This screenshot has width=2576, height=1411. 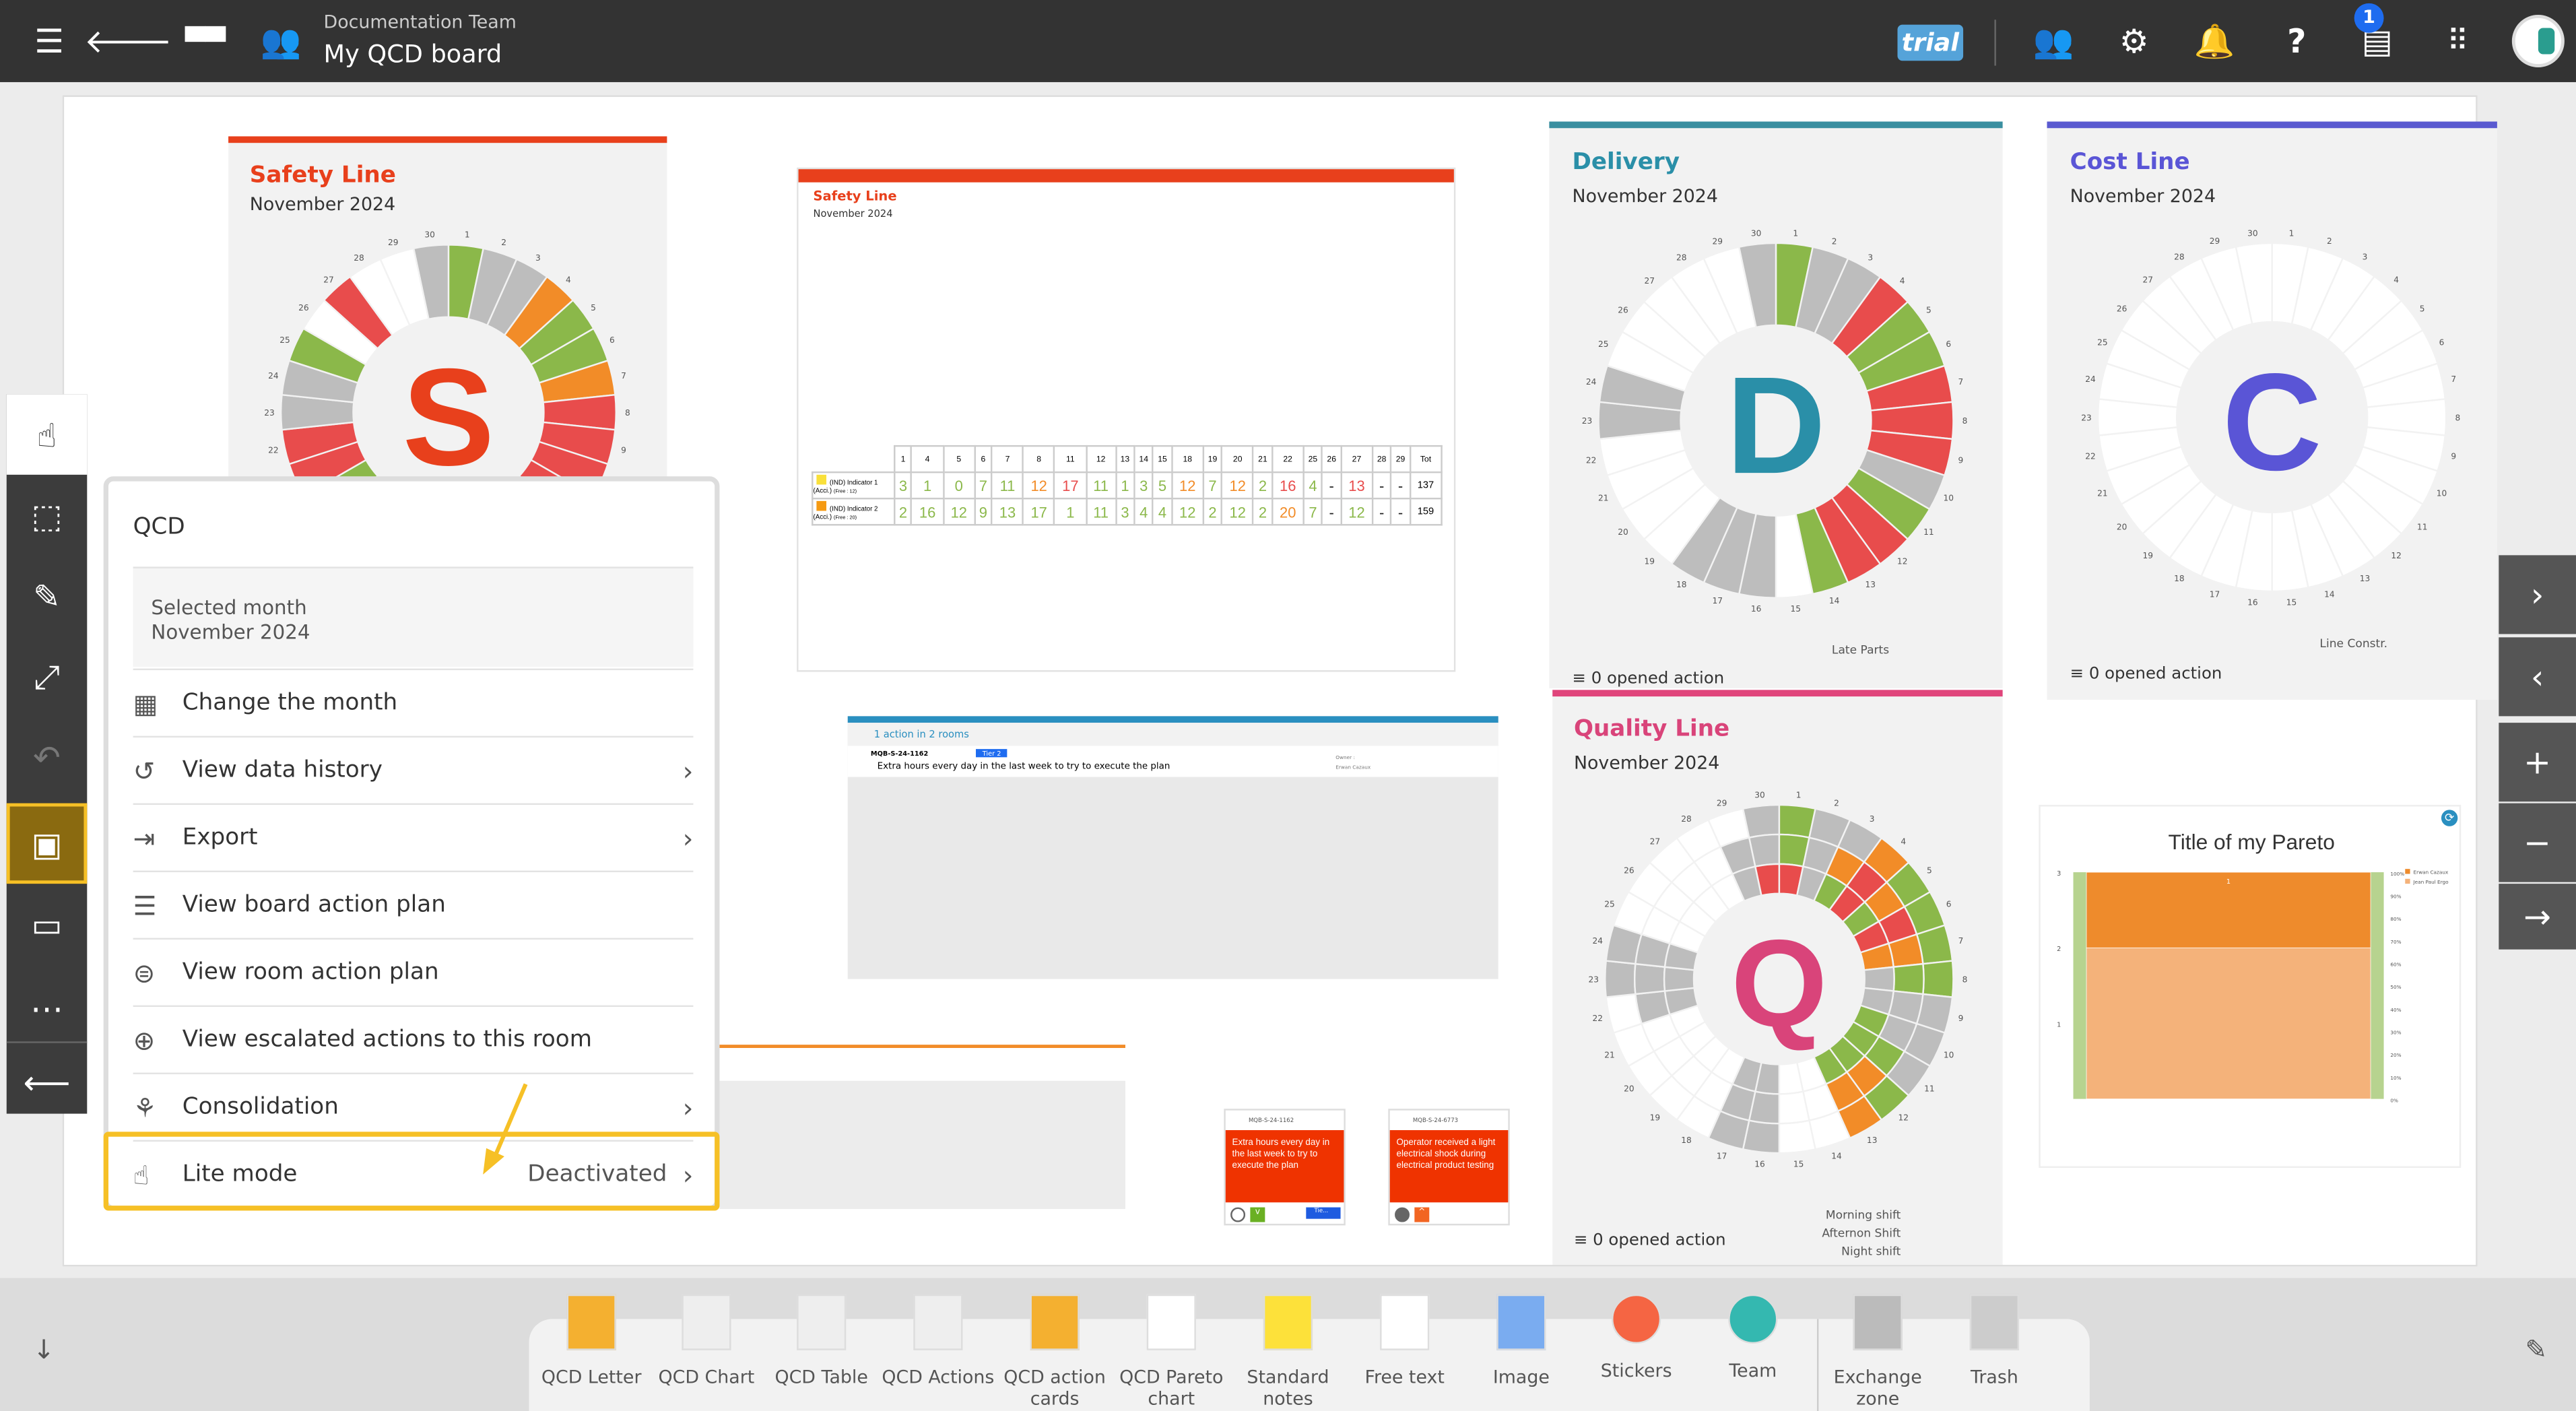 I want to click on select-tool-icon: ⬚, so click(x=47, y=515).